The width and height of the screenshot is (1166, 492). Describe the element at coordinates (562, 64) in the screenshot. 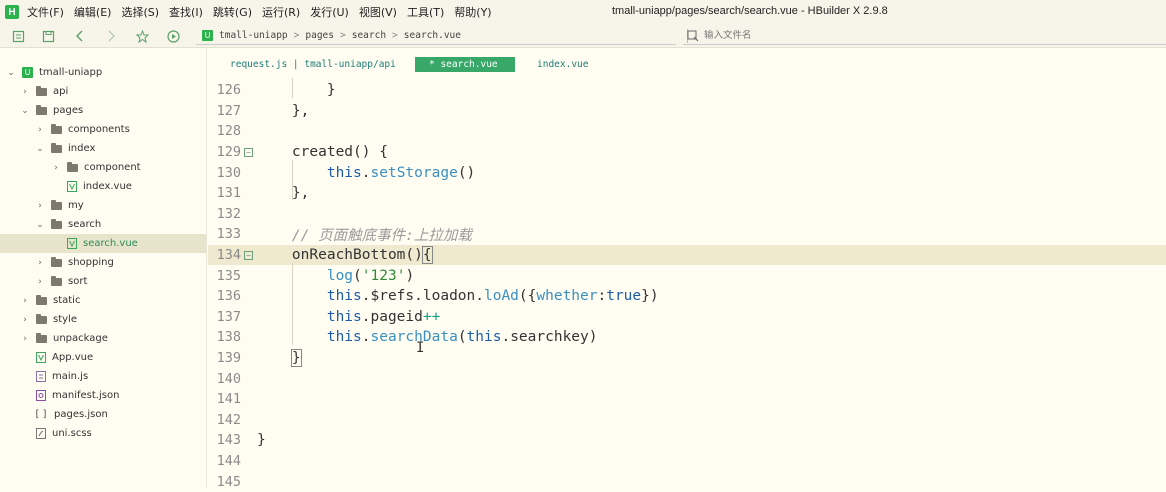

I see `tab-index-vue: index.vue` at that location.